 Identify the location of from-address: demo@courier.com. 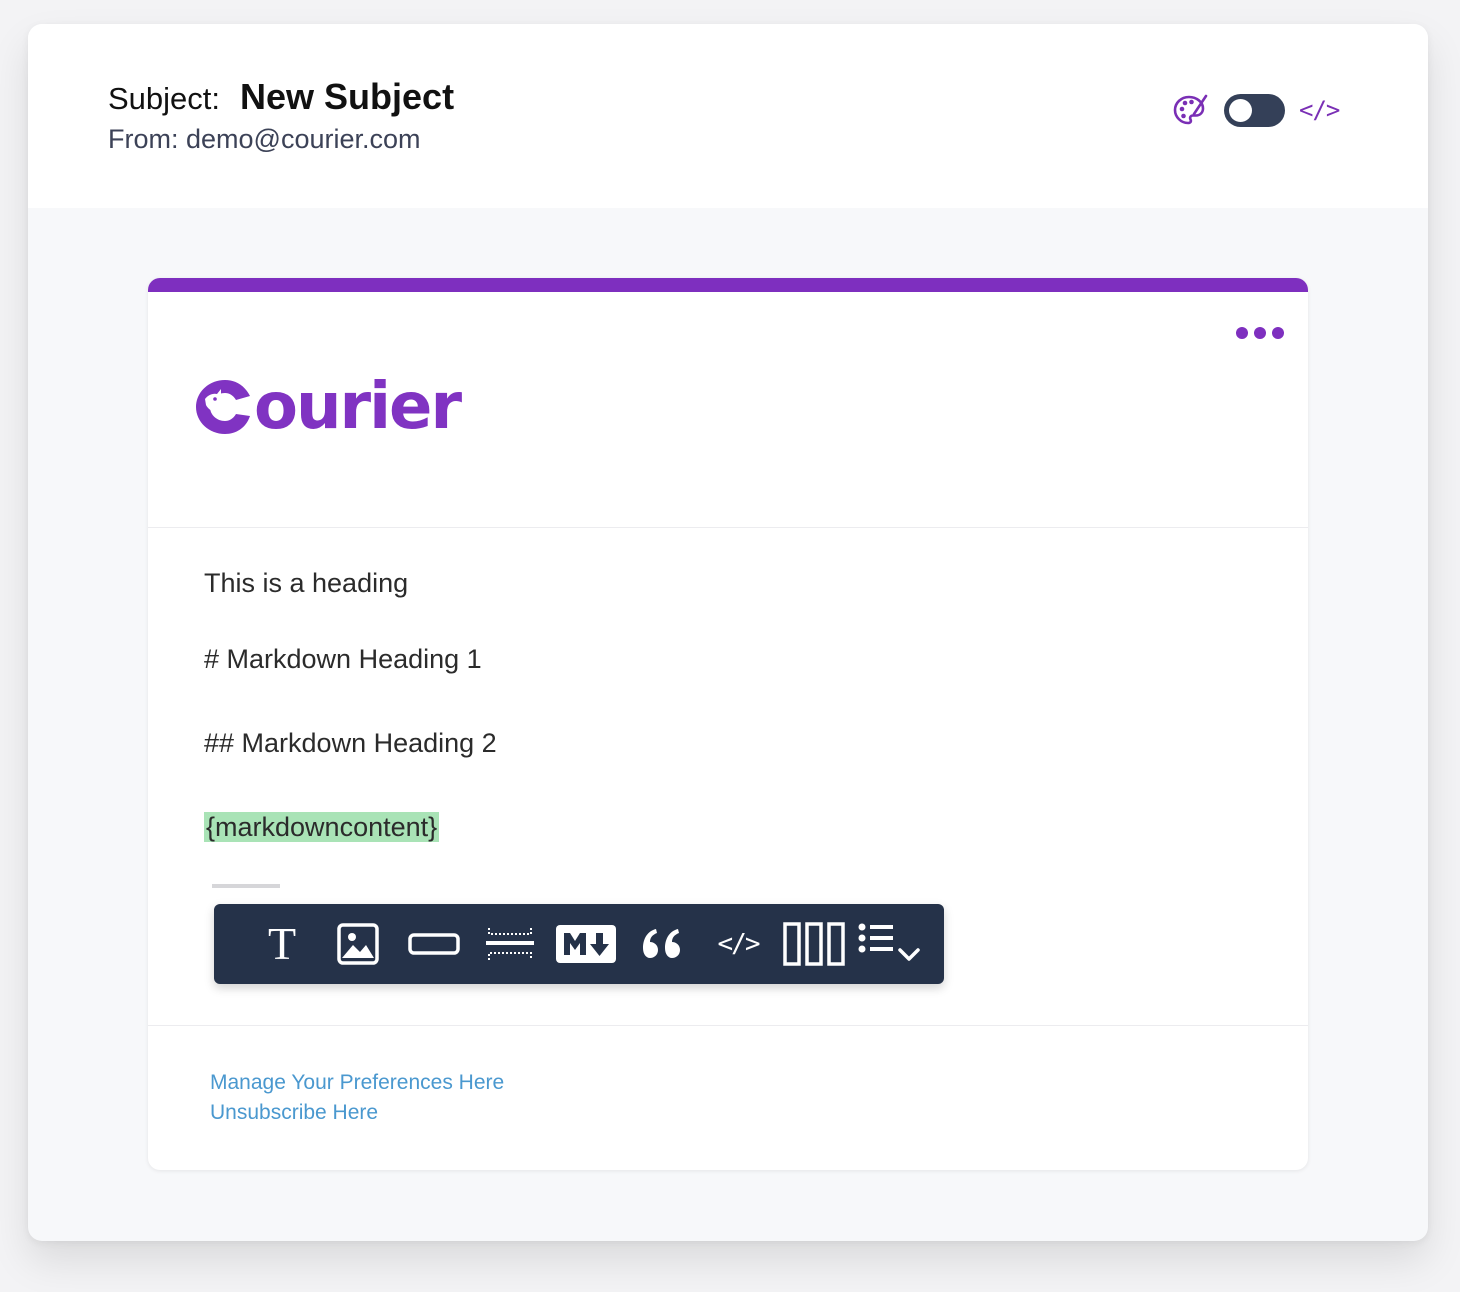
(303, 139).